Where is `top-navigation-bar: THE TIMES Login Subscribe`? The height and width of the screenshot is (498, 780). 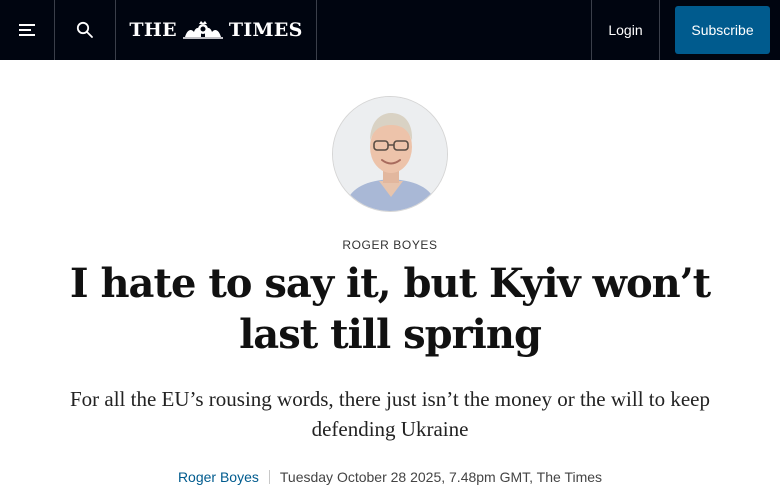 top-navigation-bar: THE TIMES Login Subscribe is located at coordinates (390, 30).